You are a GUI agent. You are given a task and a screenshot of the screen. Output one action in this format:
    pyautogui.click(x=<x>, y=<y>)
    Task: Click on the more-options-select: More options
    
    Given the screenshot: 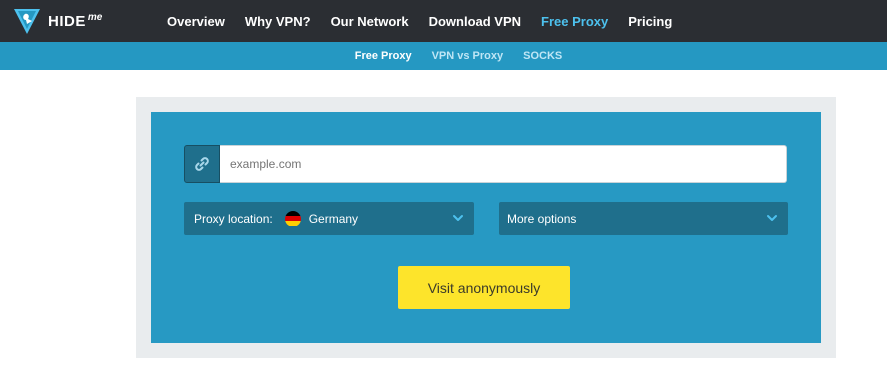 What is the action you would take?
    pyautogui.click(x=643, y=218)
    